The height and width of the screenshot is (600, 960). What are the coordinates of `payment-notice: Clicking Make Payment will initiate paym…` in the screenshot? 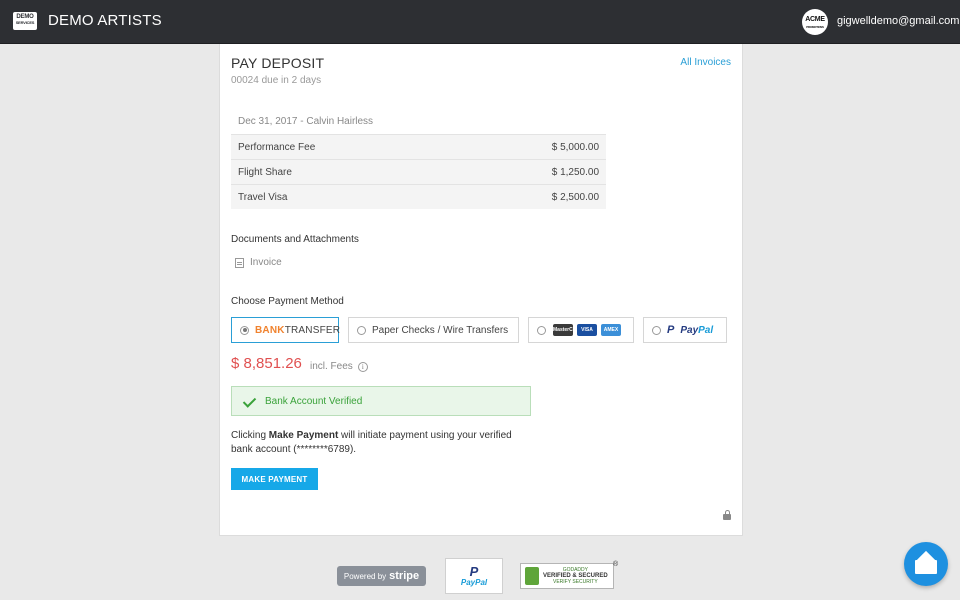 It's located at (381, 443).